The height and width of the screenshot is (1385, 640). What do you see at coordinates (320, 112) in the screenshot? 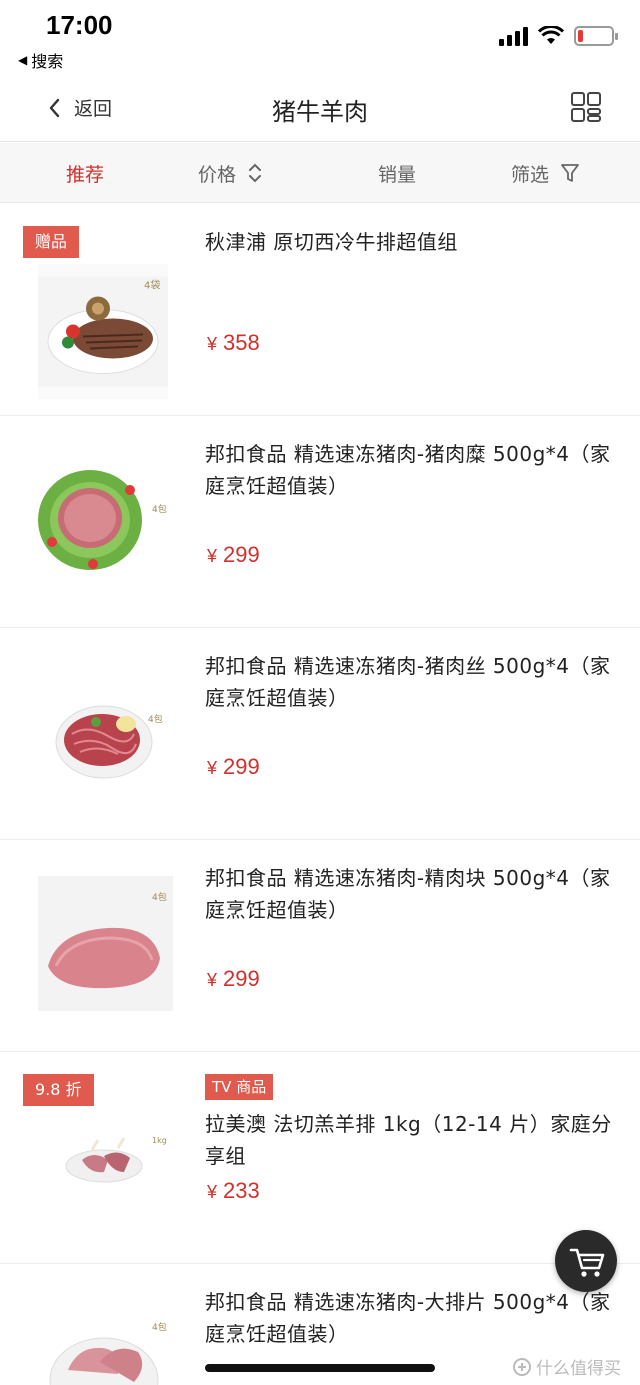
I see `page-title: 猪牛羊肉` at bounding box center [320, 112].